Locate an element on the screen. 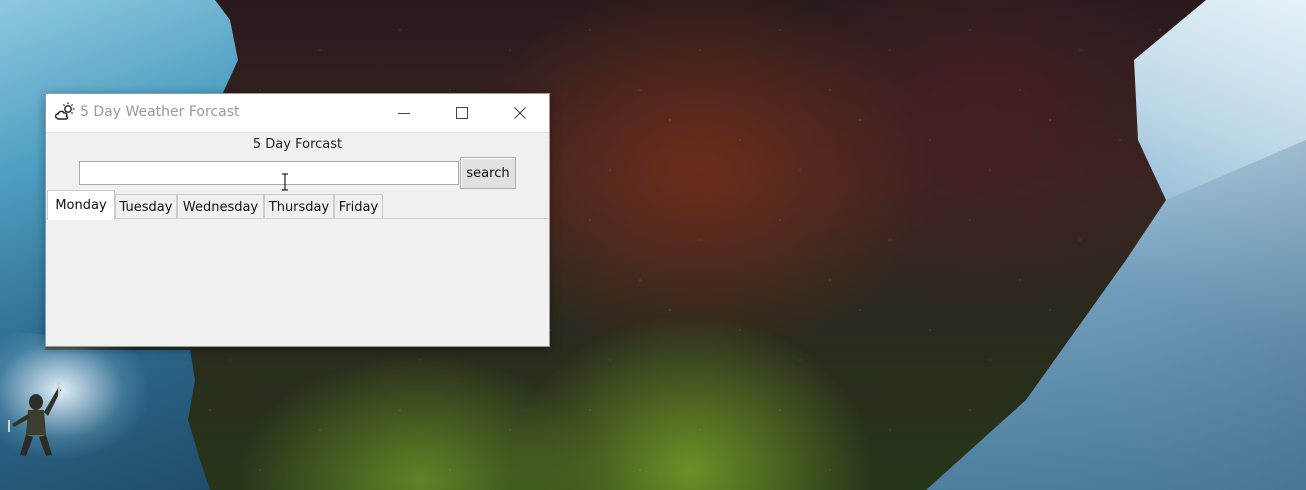 The image size is (1306, 490). close-button is located at coordinates (520, 113).